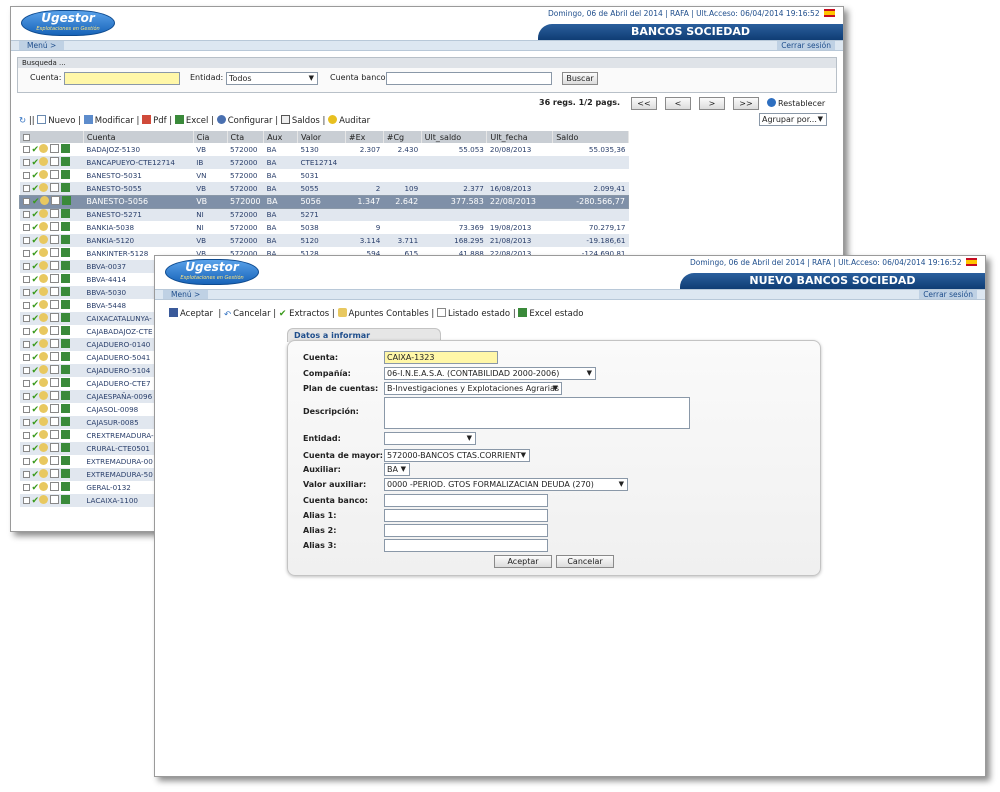 The height and width of the screenshot is (792, 1000). I want to click on pdf-button: Pdf, so click(154, 120).